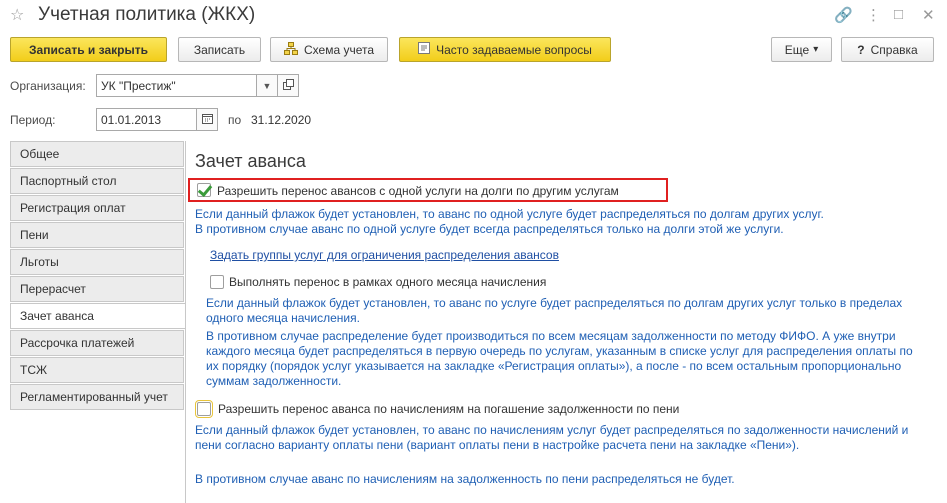 This screenshot has width=947, height=503. I want to click on help-button: ? Справка, so click(887, 49).